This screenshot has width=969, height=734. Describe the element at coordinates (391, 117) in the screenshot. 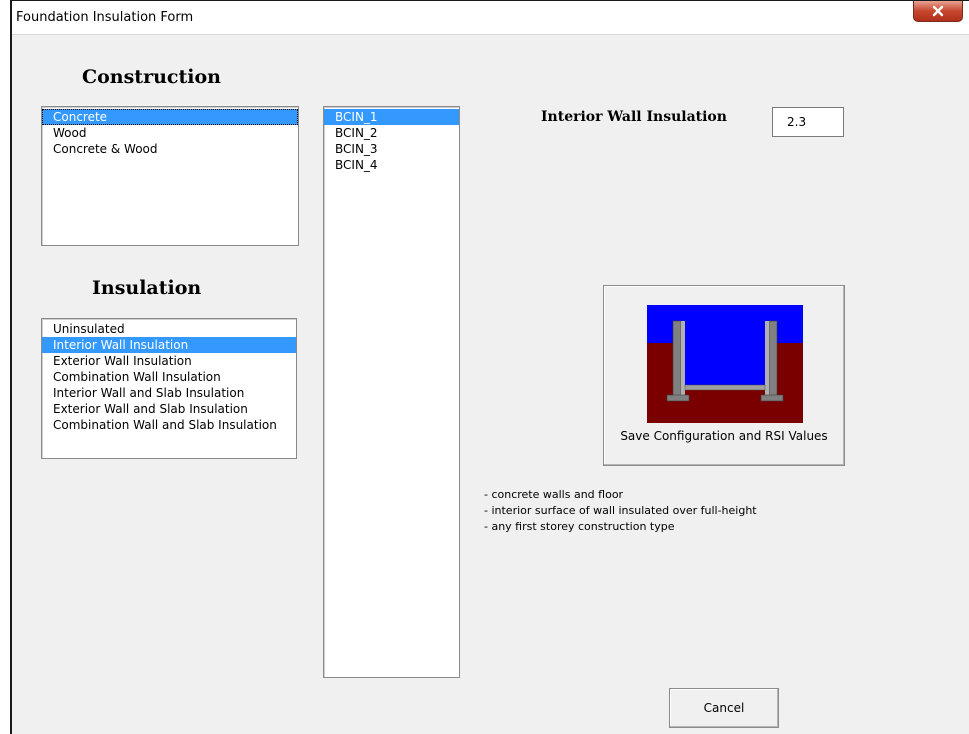

I see `code-option: BCIN_1` at that location.